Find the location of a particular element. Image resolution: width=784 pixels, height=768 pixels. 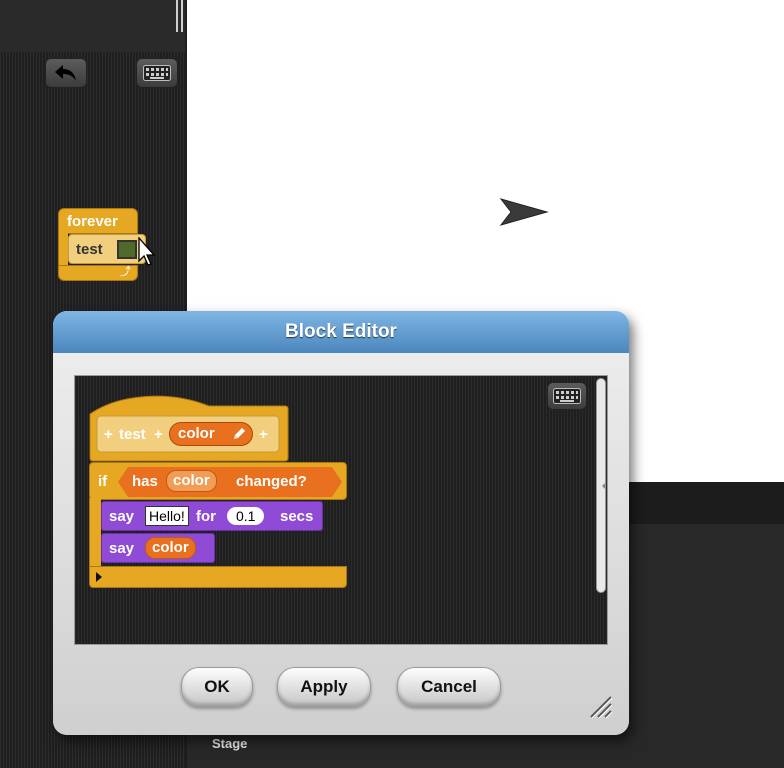

say-block: say color is located at coordinates (158, 548).